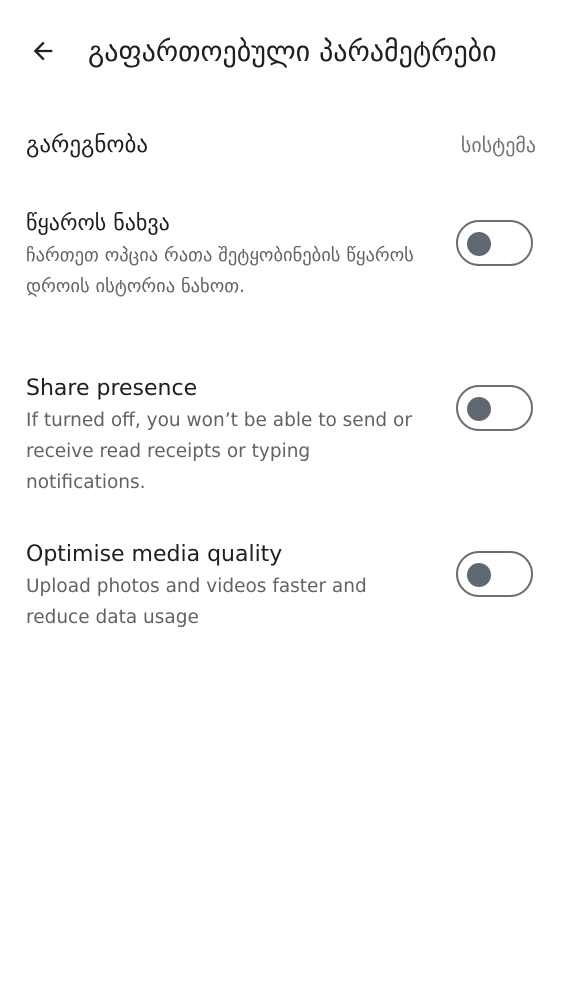 This screenshot has height=1000, width=562. What do you see at coordinates (112, 388) in the screenshot?
I see `share-presence-title: Share presence` at bounding box center [112, 388].